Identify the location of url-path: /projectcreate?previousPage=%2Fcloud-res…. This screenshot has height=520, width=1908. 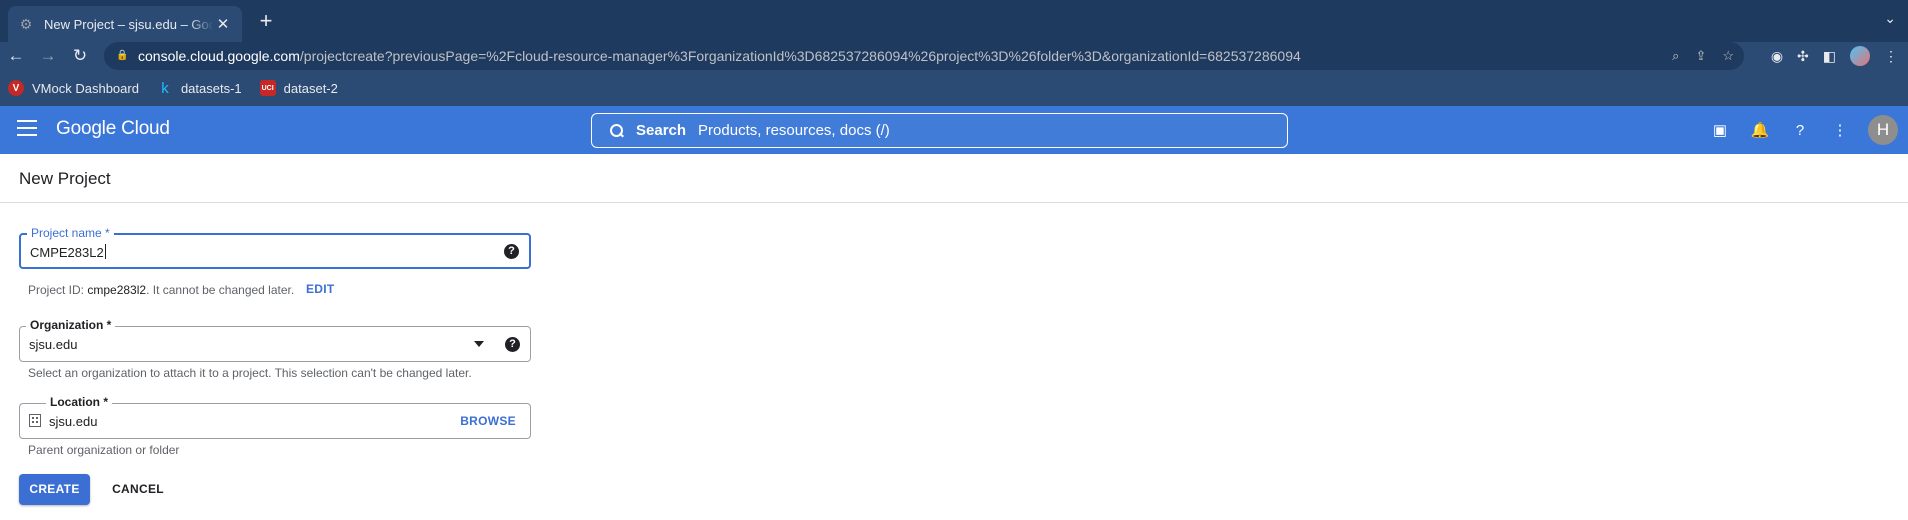
(800, 56).